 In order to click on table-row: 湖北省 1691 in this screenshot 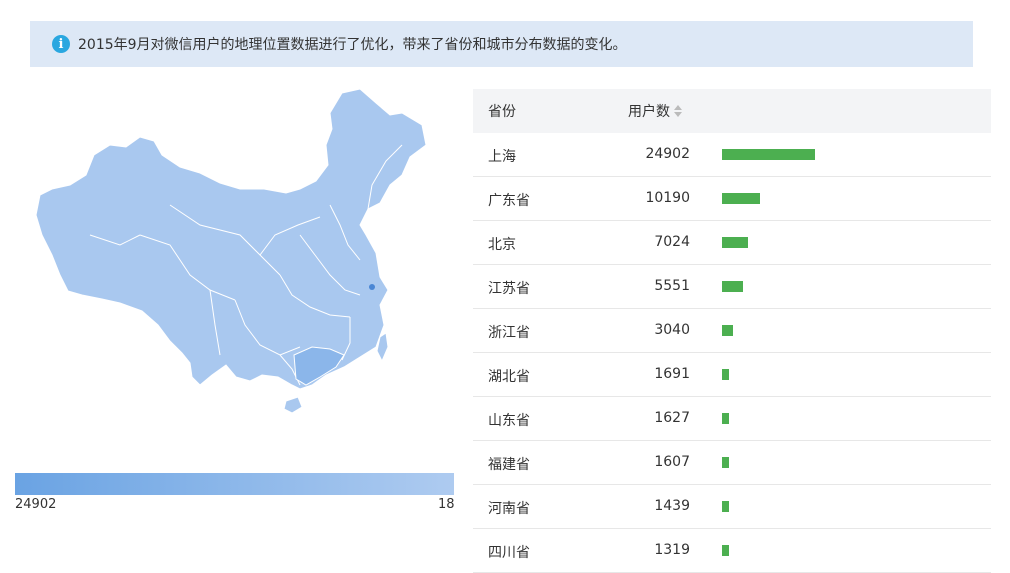, I will do `click(732, 375)`.